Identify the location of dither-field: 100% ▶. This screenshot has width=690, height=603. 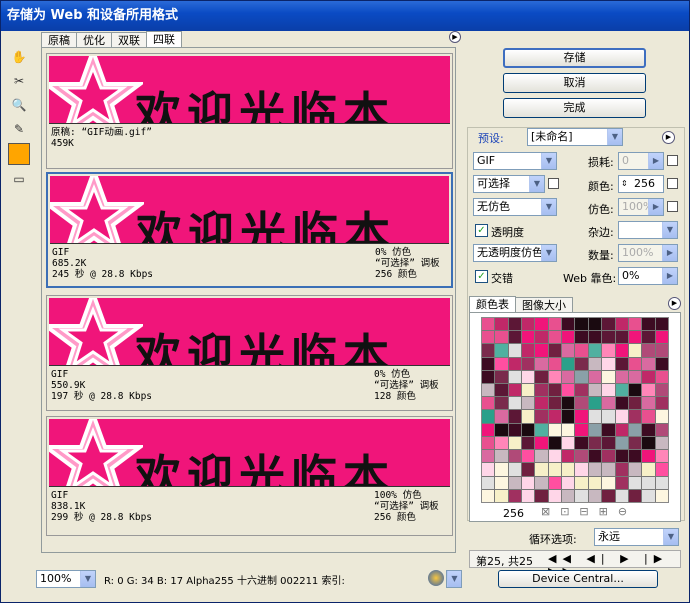
(641, 207).